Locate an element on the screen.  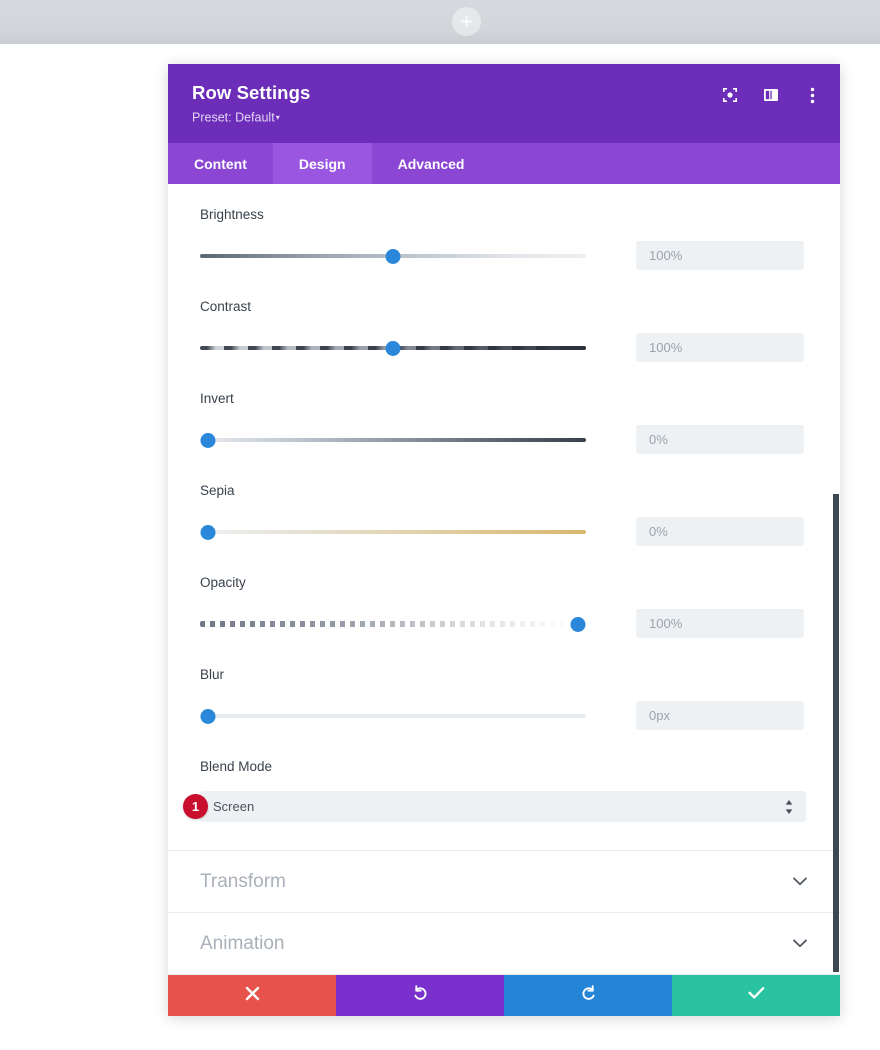
tab-advanced: Advanced is located at coordinates (431, 163).